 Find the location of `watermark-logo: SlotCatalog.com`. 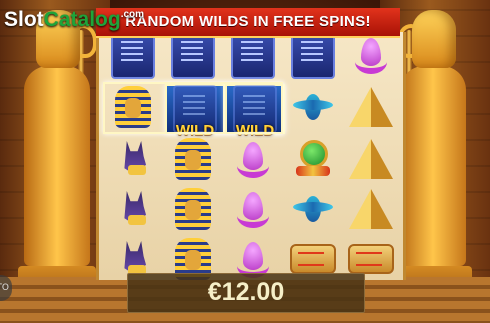

watermark-logo: SlotCatalog.com is located at coordinates (74, 20).